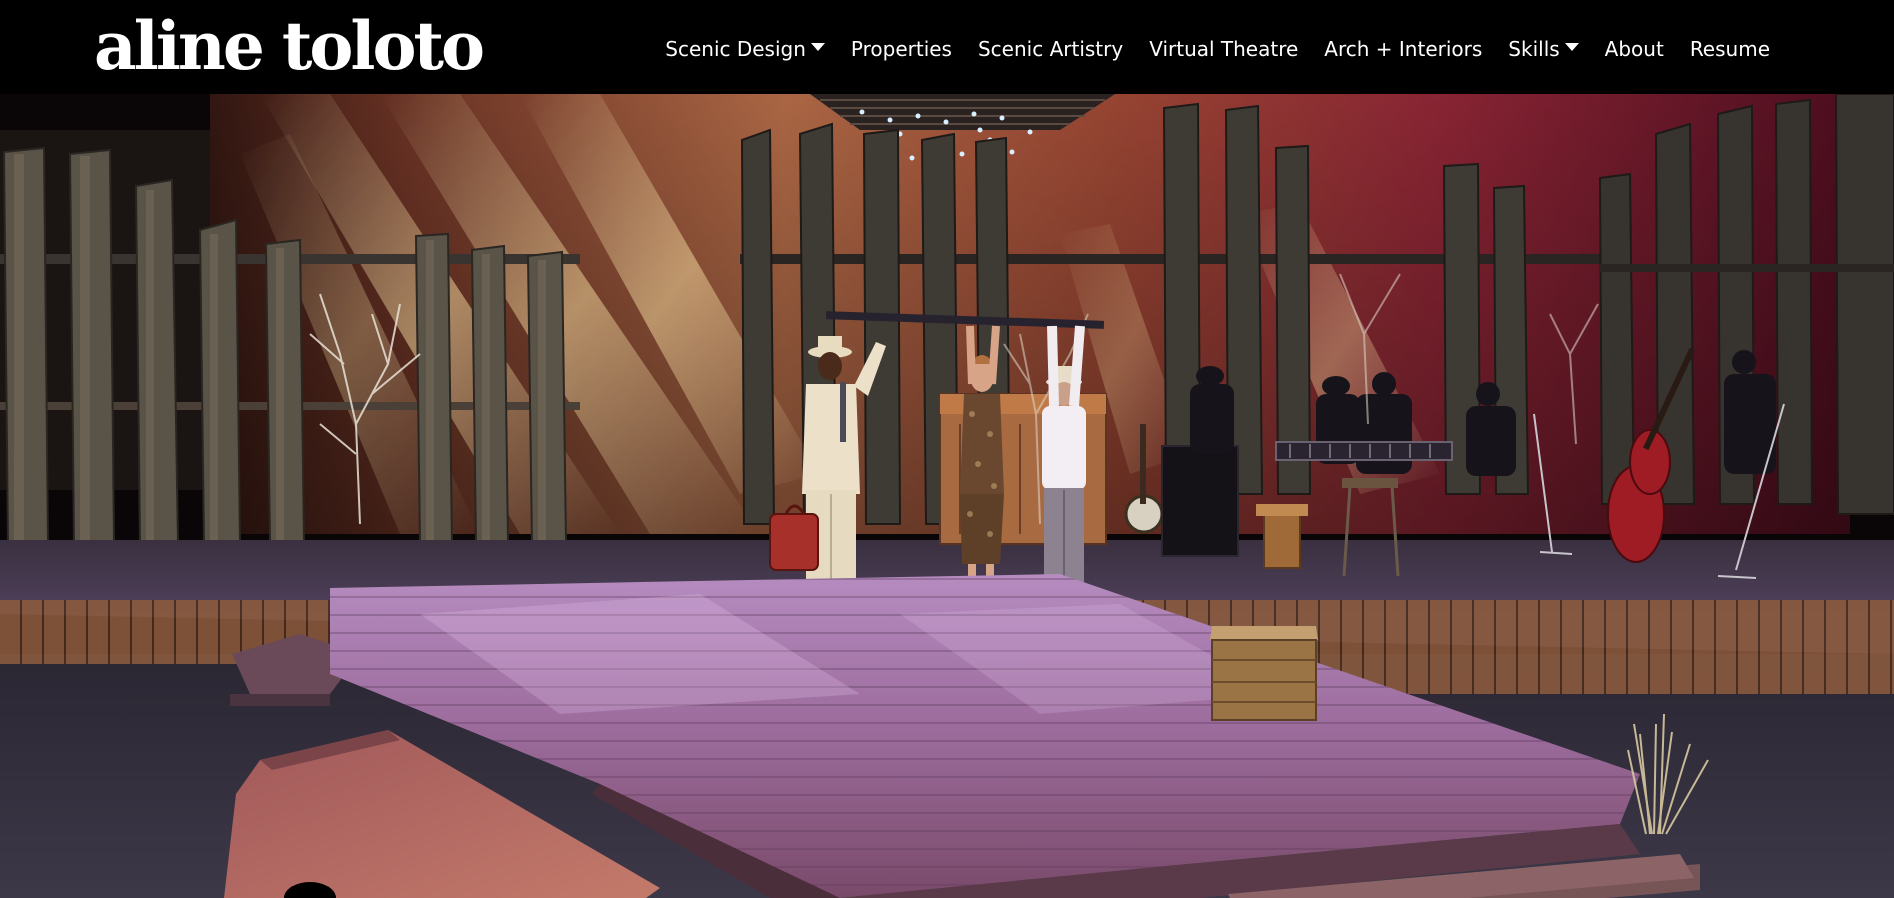  I want to click on nav-item-properties: Properties, so click(901, 49).